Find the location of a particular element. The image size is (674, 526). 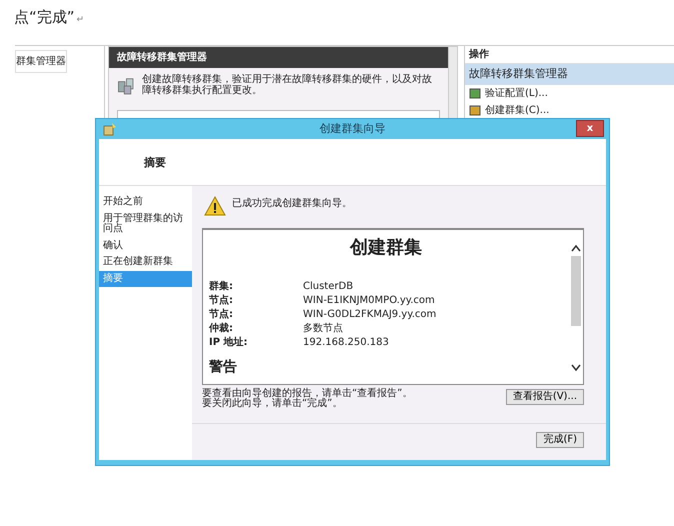

wizard-step: 正在创建新群集 is located at coordinates (145, 262).